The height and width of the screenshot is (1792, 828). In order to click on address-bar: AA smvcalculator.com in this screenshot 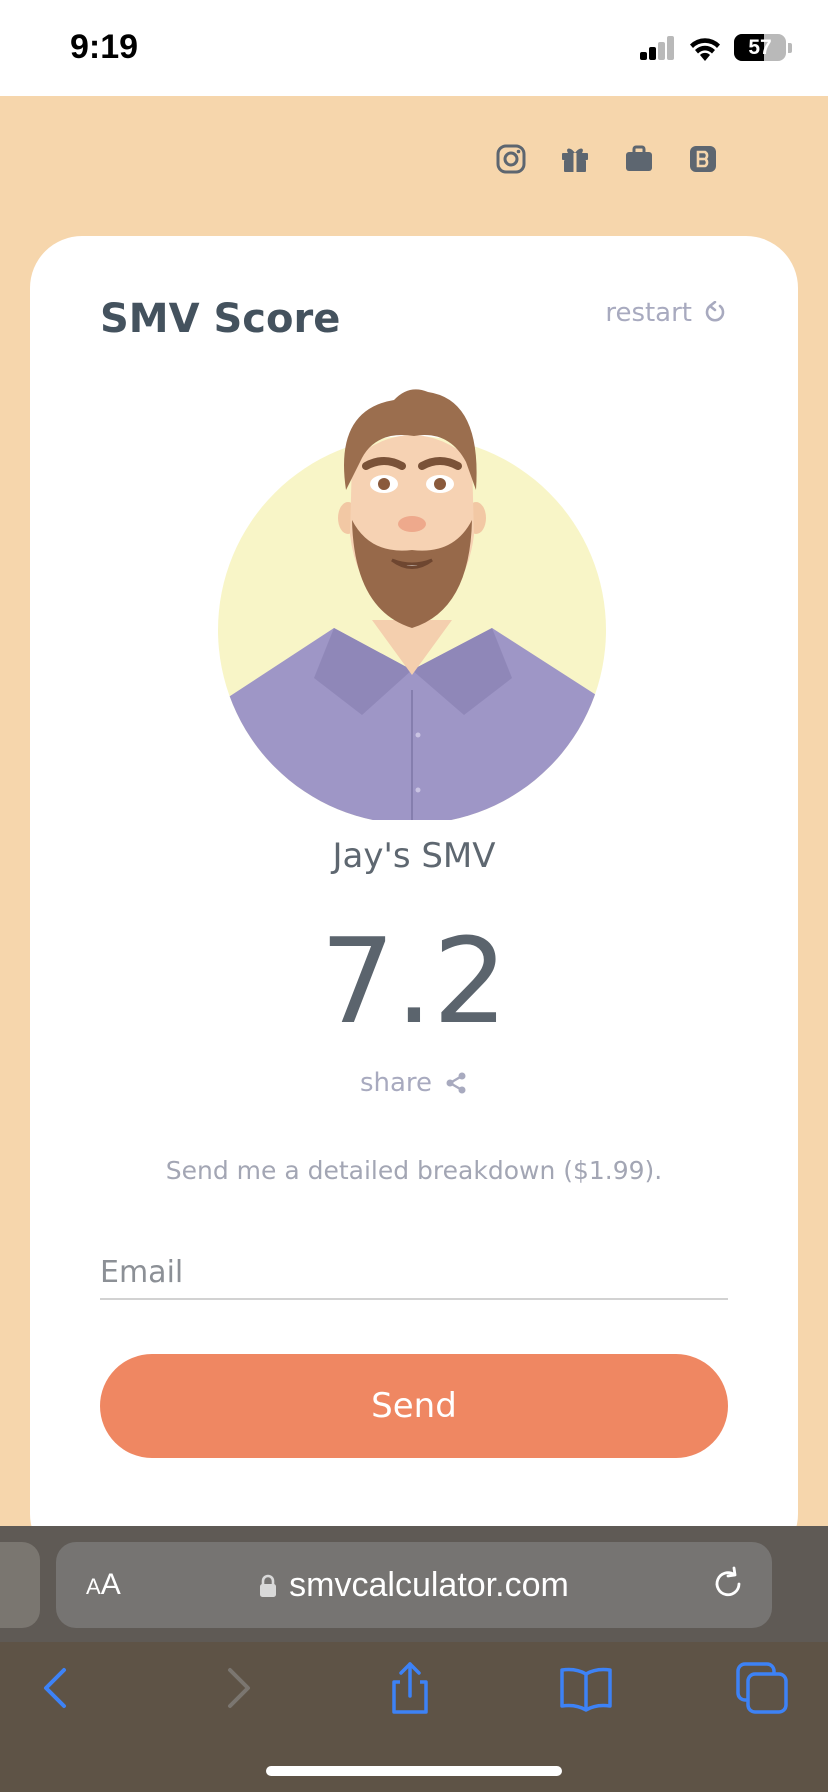, I will do `click(414, 1585)`.